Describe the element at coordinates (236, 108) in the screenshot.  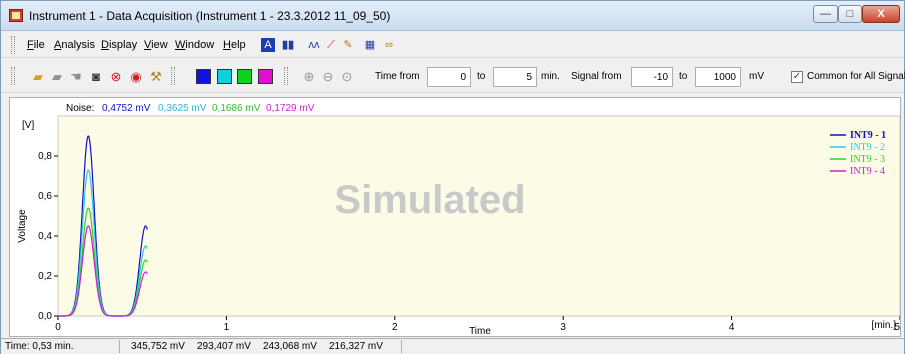
I see `noise-value-3: 0,1686 mV` at that location.